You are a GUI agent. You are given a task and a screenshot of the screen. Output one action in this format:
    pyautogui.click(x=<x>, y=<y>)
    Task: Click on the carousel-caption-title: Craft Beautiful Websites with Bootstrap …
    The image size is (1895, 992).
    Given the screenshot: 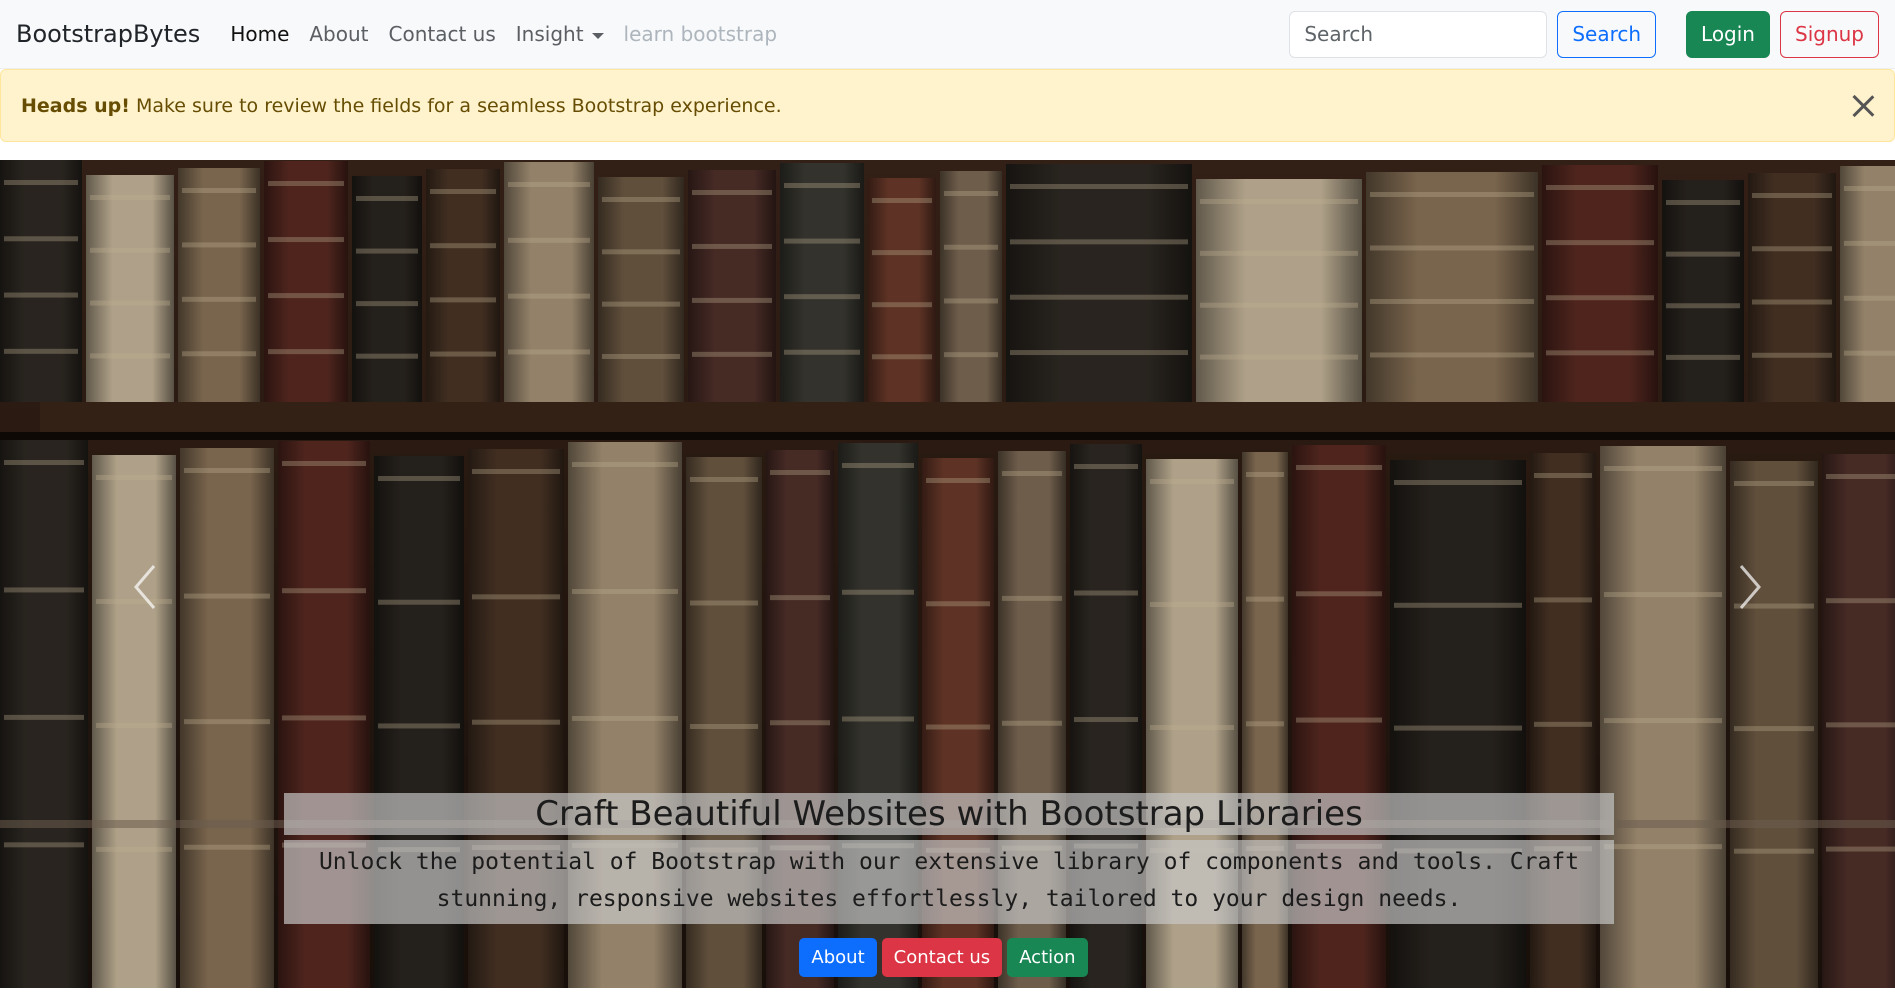 What is the action you would take?
    pyautogui.click(x=949, y=814)
    